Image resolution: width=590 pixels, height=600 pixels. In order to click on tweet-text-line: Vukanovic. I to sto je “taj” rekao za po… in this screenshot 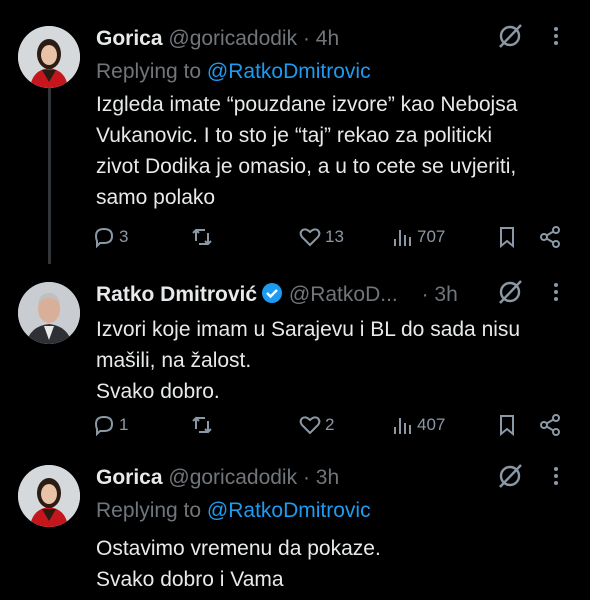, I will do `click(294, 135)`.